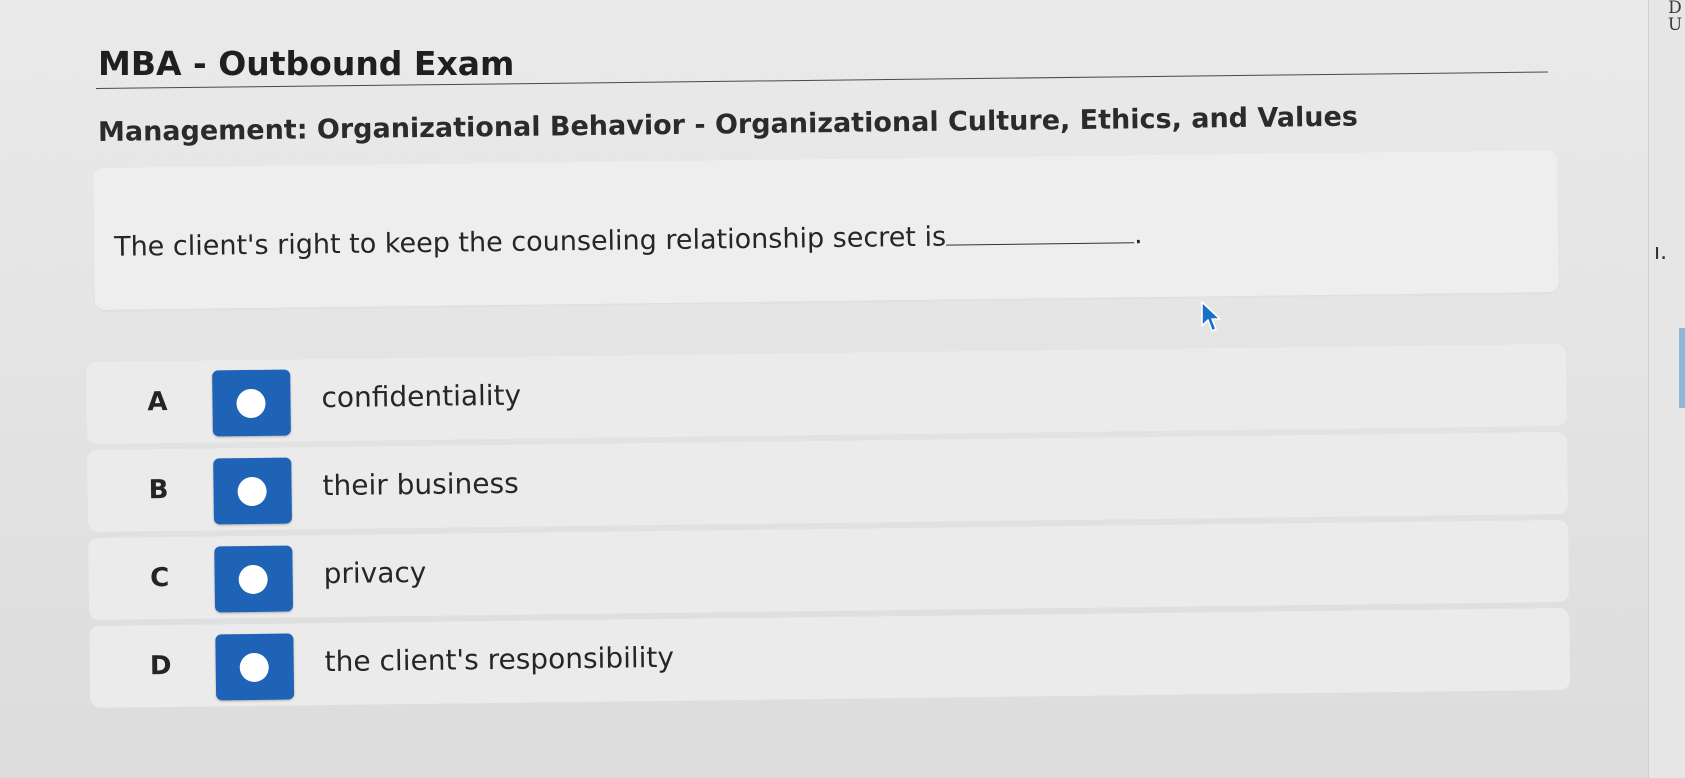 This screenshot has height=778, width=1685. I want to click on exam-title: MBA - Outbound Exam, so click(306, 63).